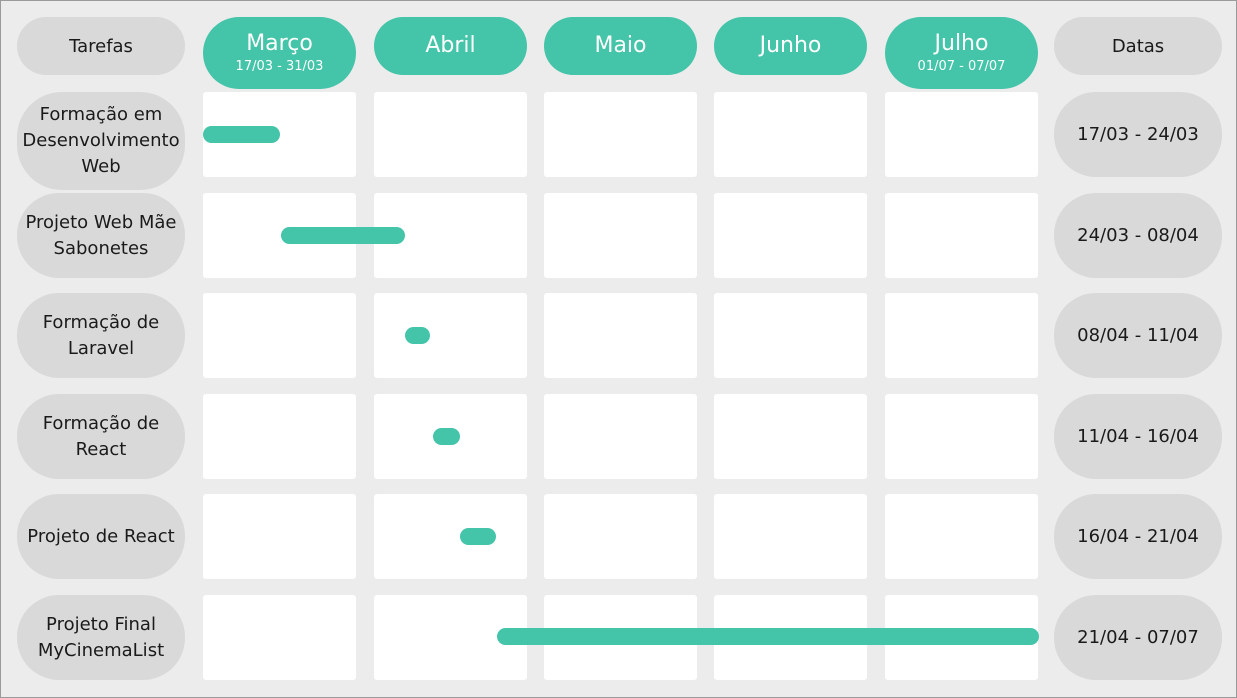 The width and height of the screenshot is (1237, 698). What do you see at coordinates (279, 43) in the screenshot?
I see `month-name: Março` at bounding box center [279, 43].